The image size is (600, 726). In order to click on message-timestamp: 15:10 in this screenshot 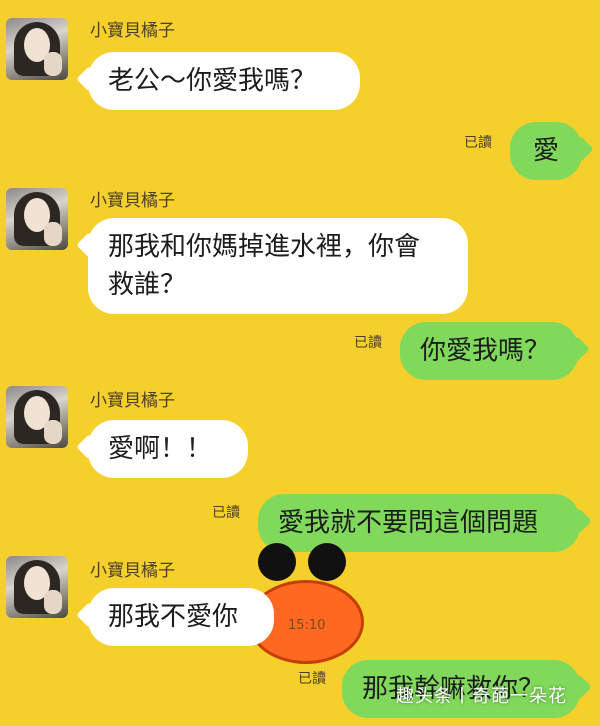, I will do `click(307, 625)`.